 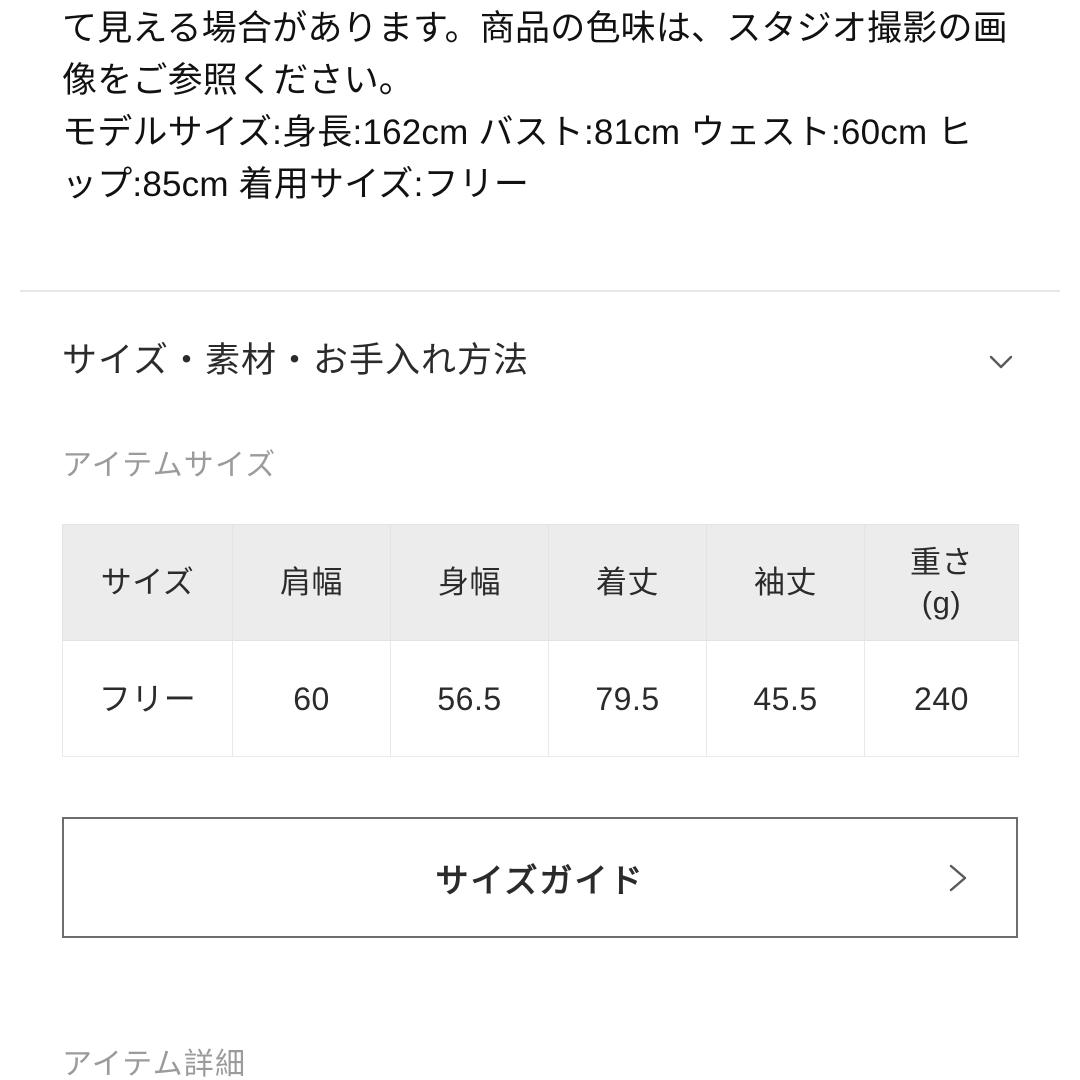 I want to click on table-cell-shoulder: 60, so click(x=311, y=698).